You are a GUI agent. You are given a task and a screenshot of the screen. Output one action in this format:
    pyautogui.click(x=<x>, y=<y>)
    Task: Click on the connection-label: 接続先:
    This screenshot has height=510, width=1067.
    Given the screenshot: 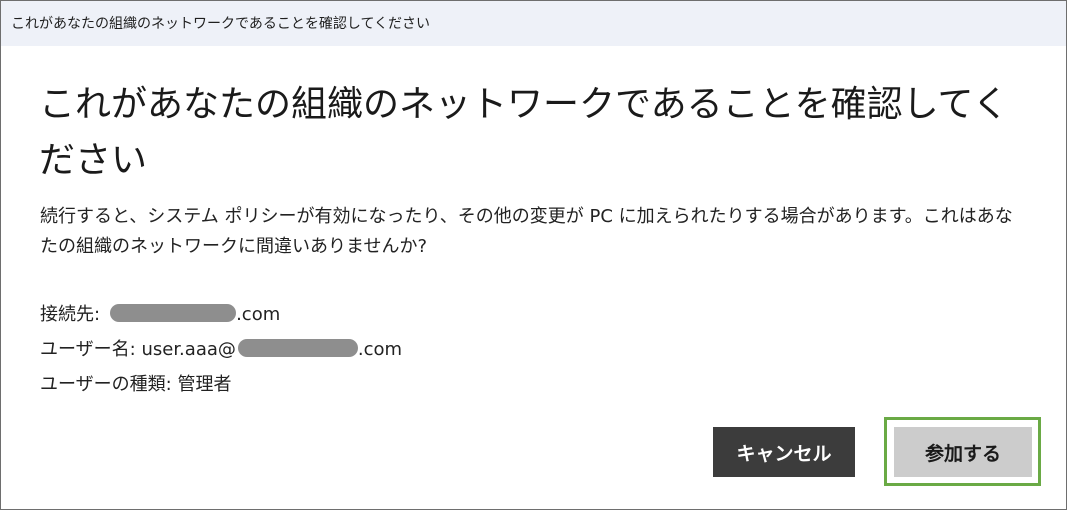 What is the action you would take?
    pyautogui.click(x=70, y=314)
    